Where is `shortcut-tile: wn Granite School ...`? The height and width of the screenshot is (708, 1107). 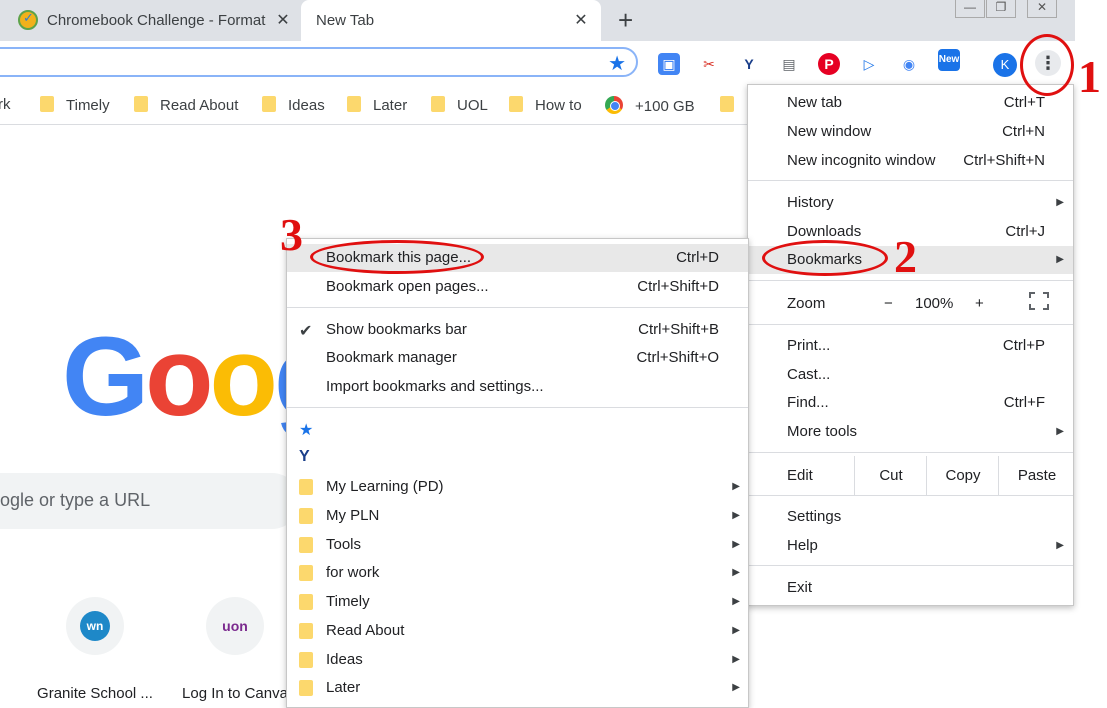
shortcut-tile: wn Granite School ... is located at coordinates (95, 649).